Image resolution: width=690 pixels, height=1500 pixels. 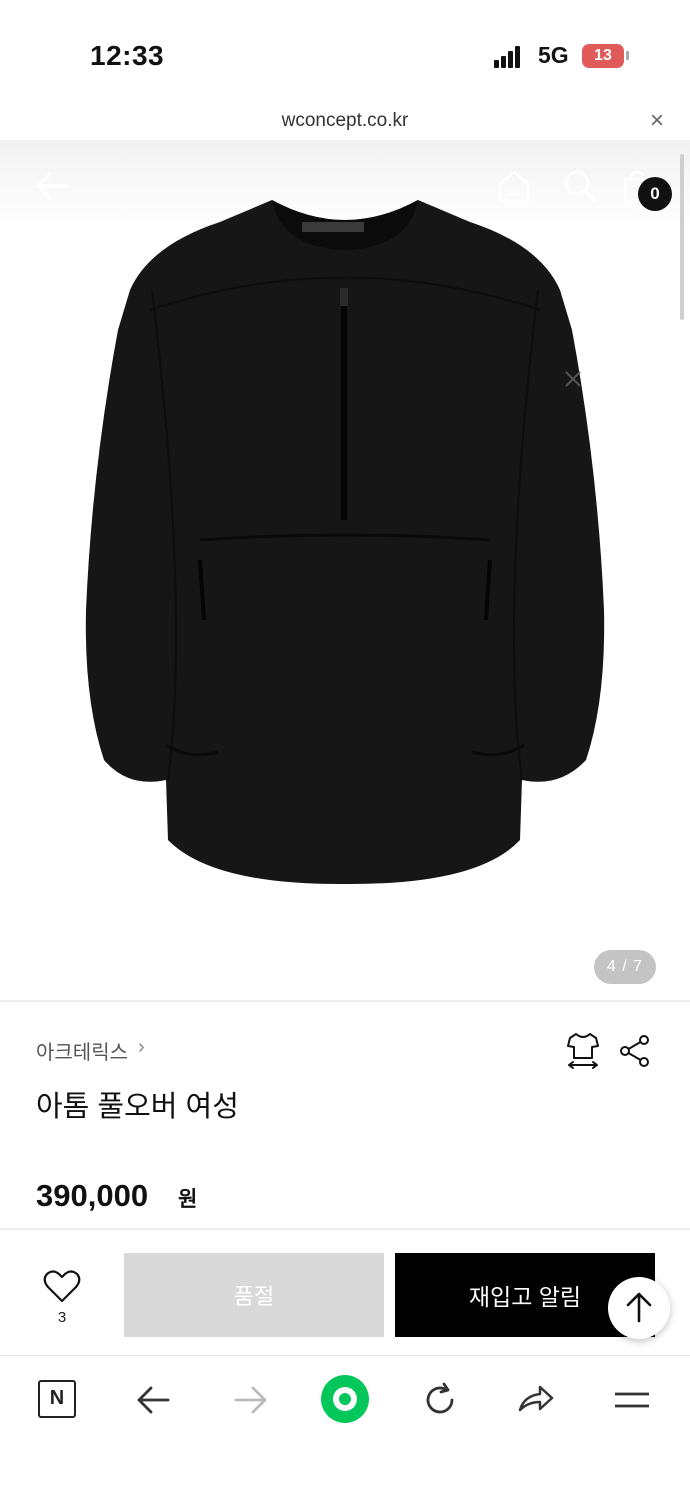 I want to click on product-price: 390,000, so click(x=92, y=1195).